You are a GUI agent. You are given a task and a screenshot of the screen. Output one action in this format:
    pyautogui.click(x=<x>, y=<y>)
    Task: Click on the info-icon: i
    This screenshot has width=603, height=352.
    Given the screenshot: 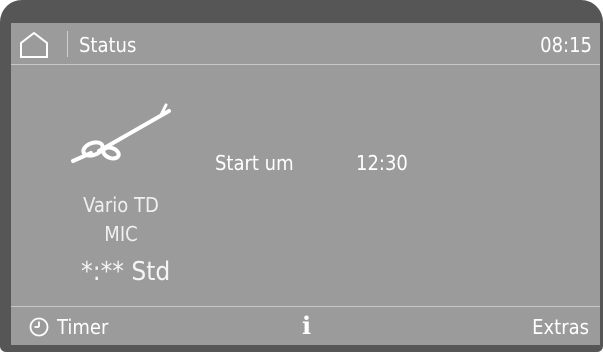 What is the action you would take?
    pyautogui.click(x=306, y=326)
    